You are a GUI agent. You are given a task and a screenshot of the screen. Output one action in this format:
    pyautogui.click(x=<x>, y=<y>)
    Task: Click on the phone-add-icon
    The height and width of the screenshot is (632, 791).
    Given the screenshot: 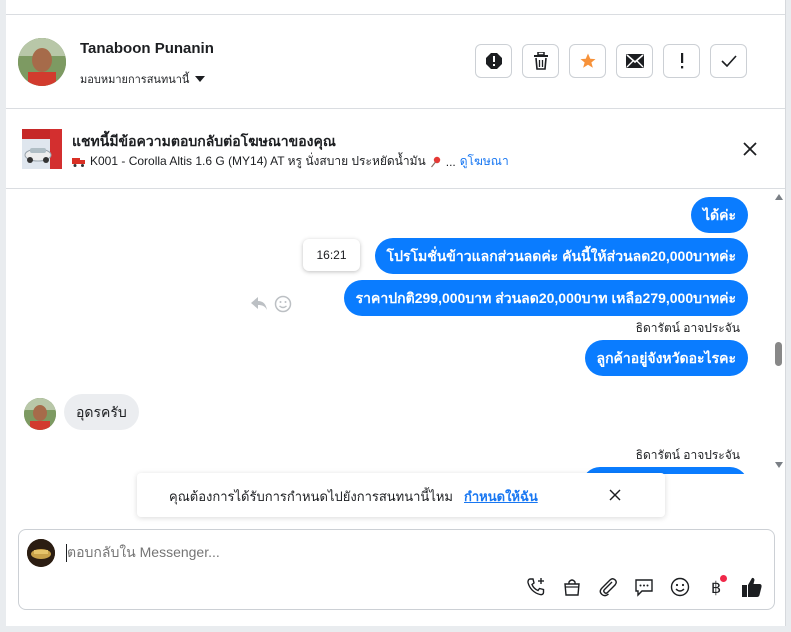 What is the action you would take?
    pyautogui.click(x=536, y=587)
    